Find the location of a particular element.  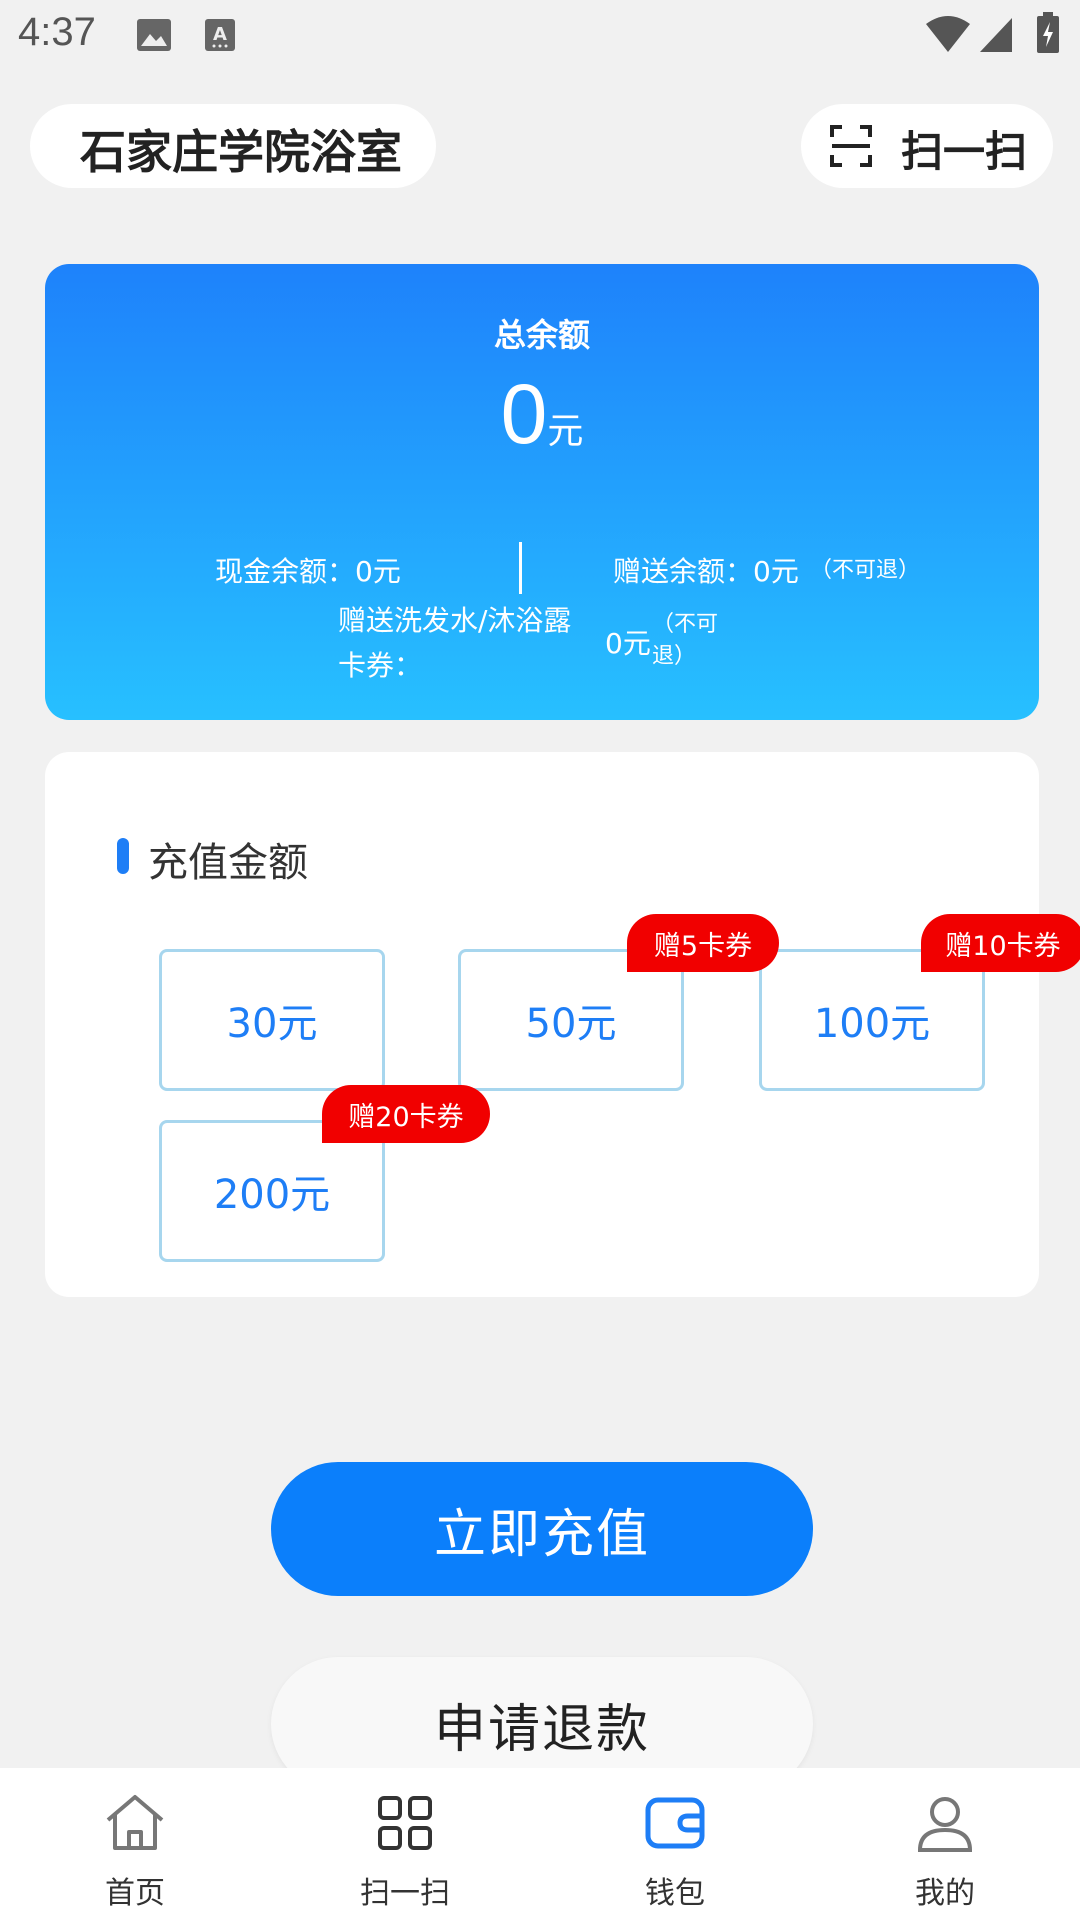

wallet-icon is located at coordinates (675, 1823).